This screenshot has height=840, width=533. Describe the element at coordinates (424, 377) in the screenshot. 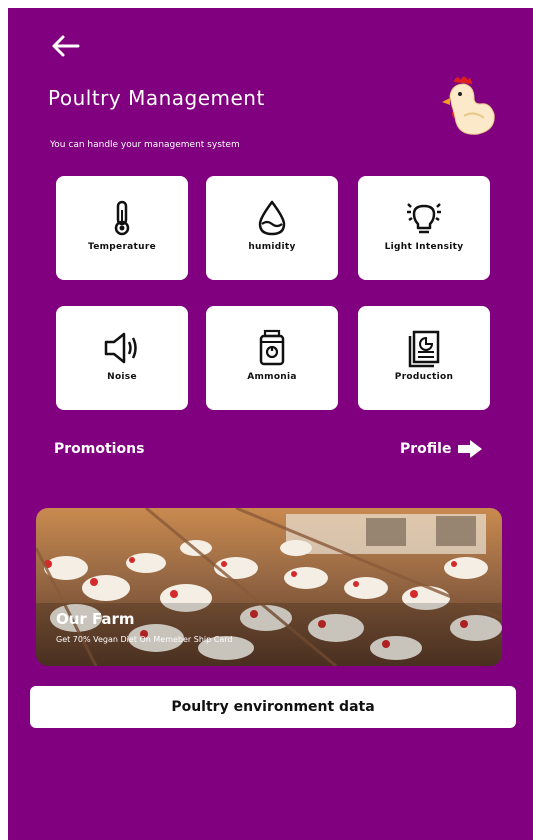

I see `tile-label: Production` at that location.